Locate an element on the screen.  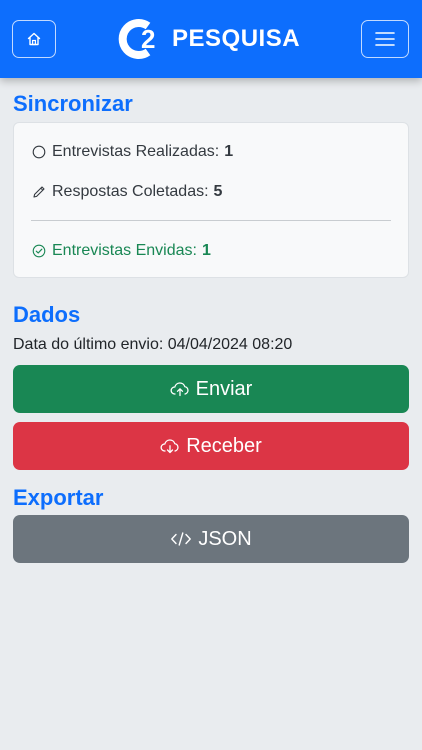
hamburger-menu-icon is located at coordinates (385, 39).